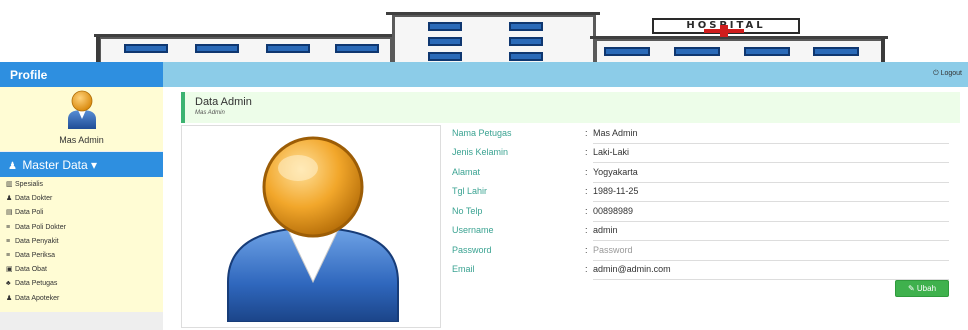  Describe the element at coordinates (771, 214) in the screenshot. I see `no-telp-field: 00898989` at that location.